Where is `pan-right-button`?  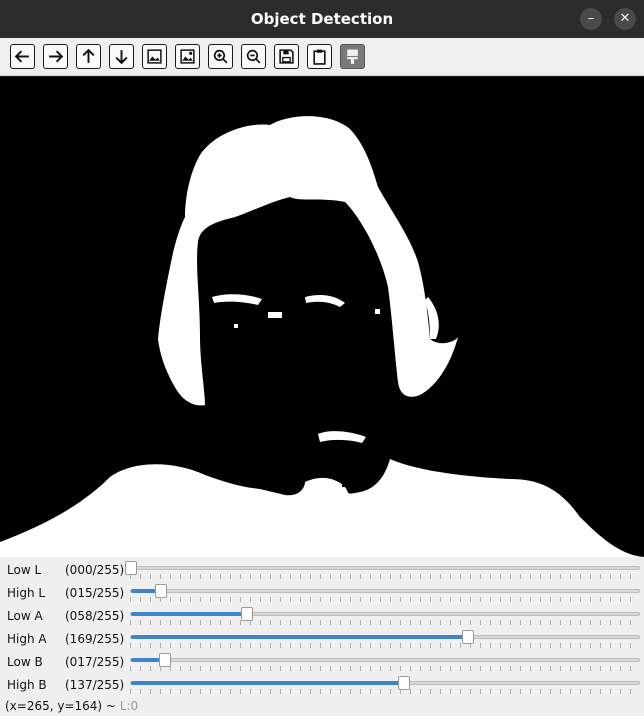
pan-right-button is located at coordinates (55, 56).